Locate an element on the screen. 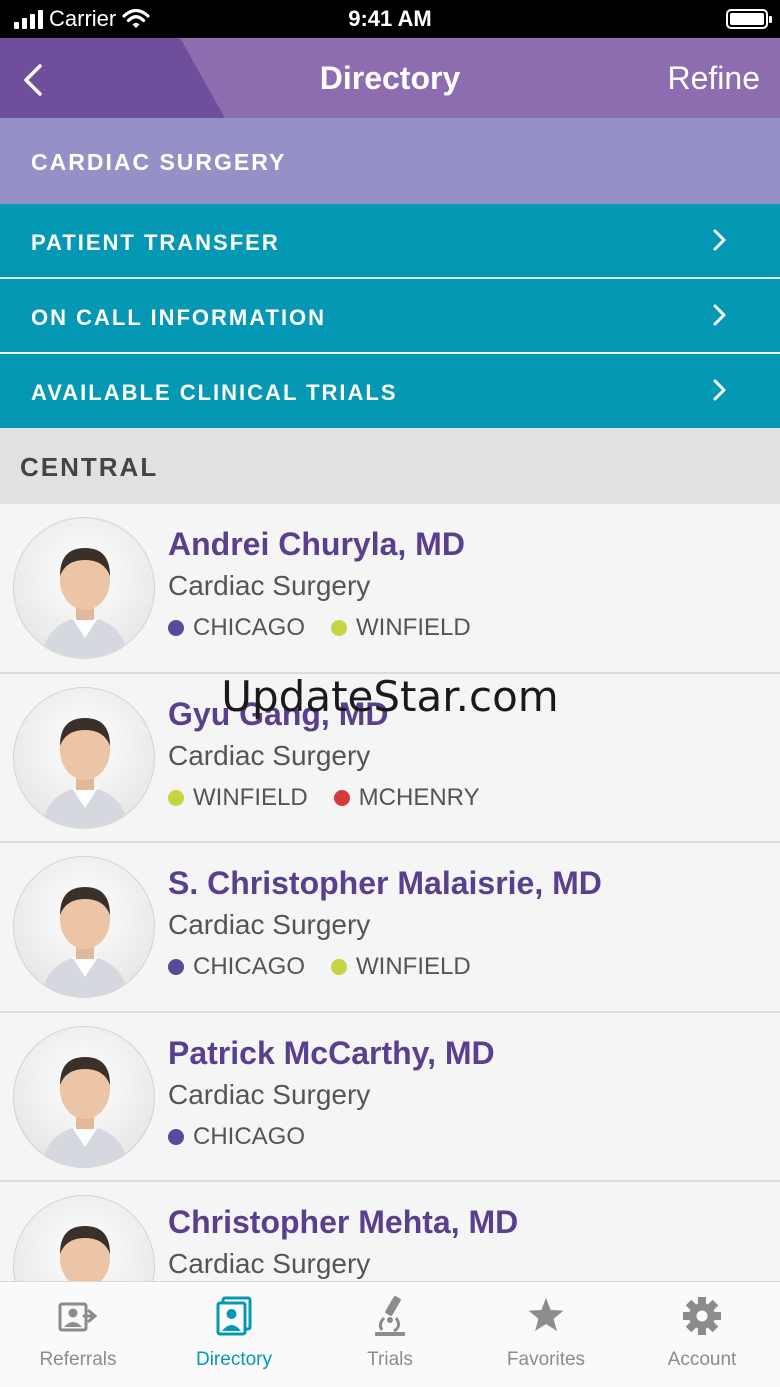  link-label: ON CALL INFORMATION is located at coordinates (179, 317).